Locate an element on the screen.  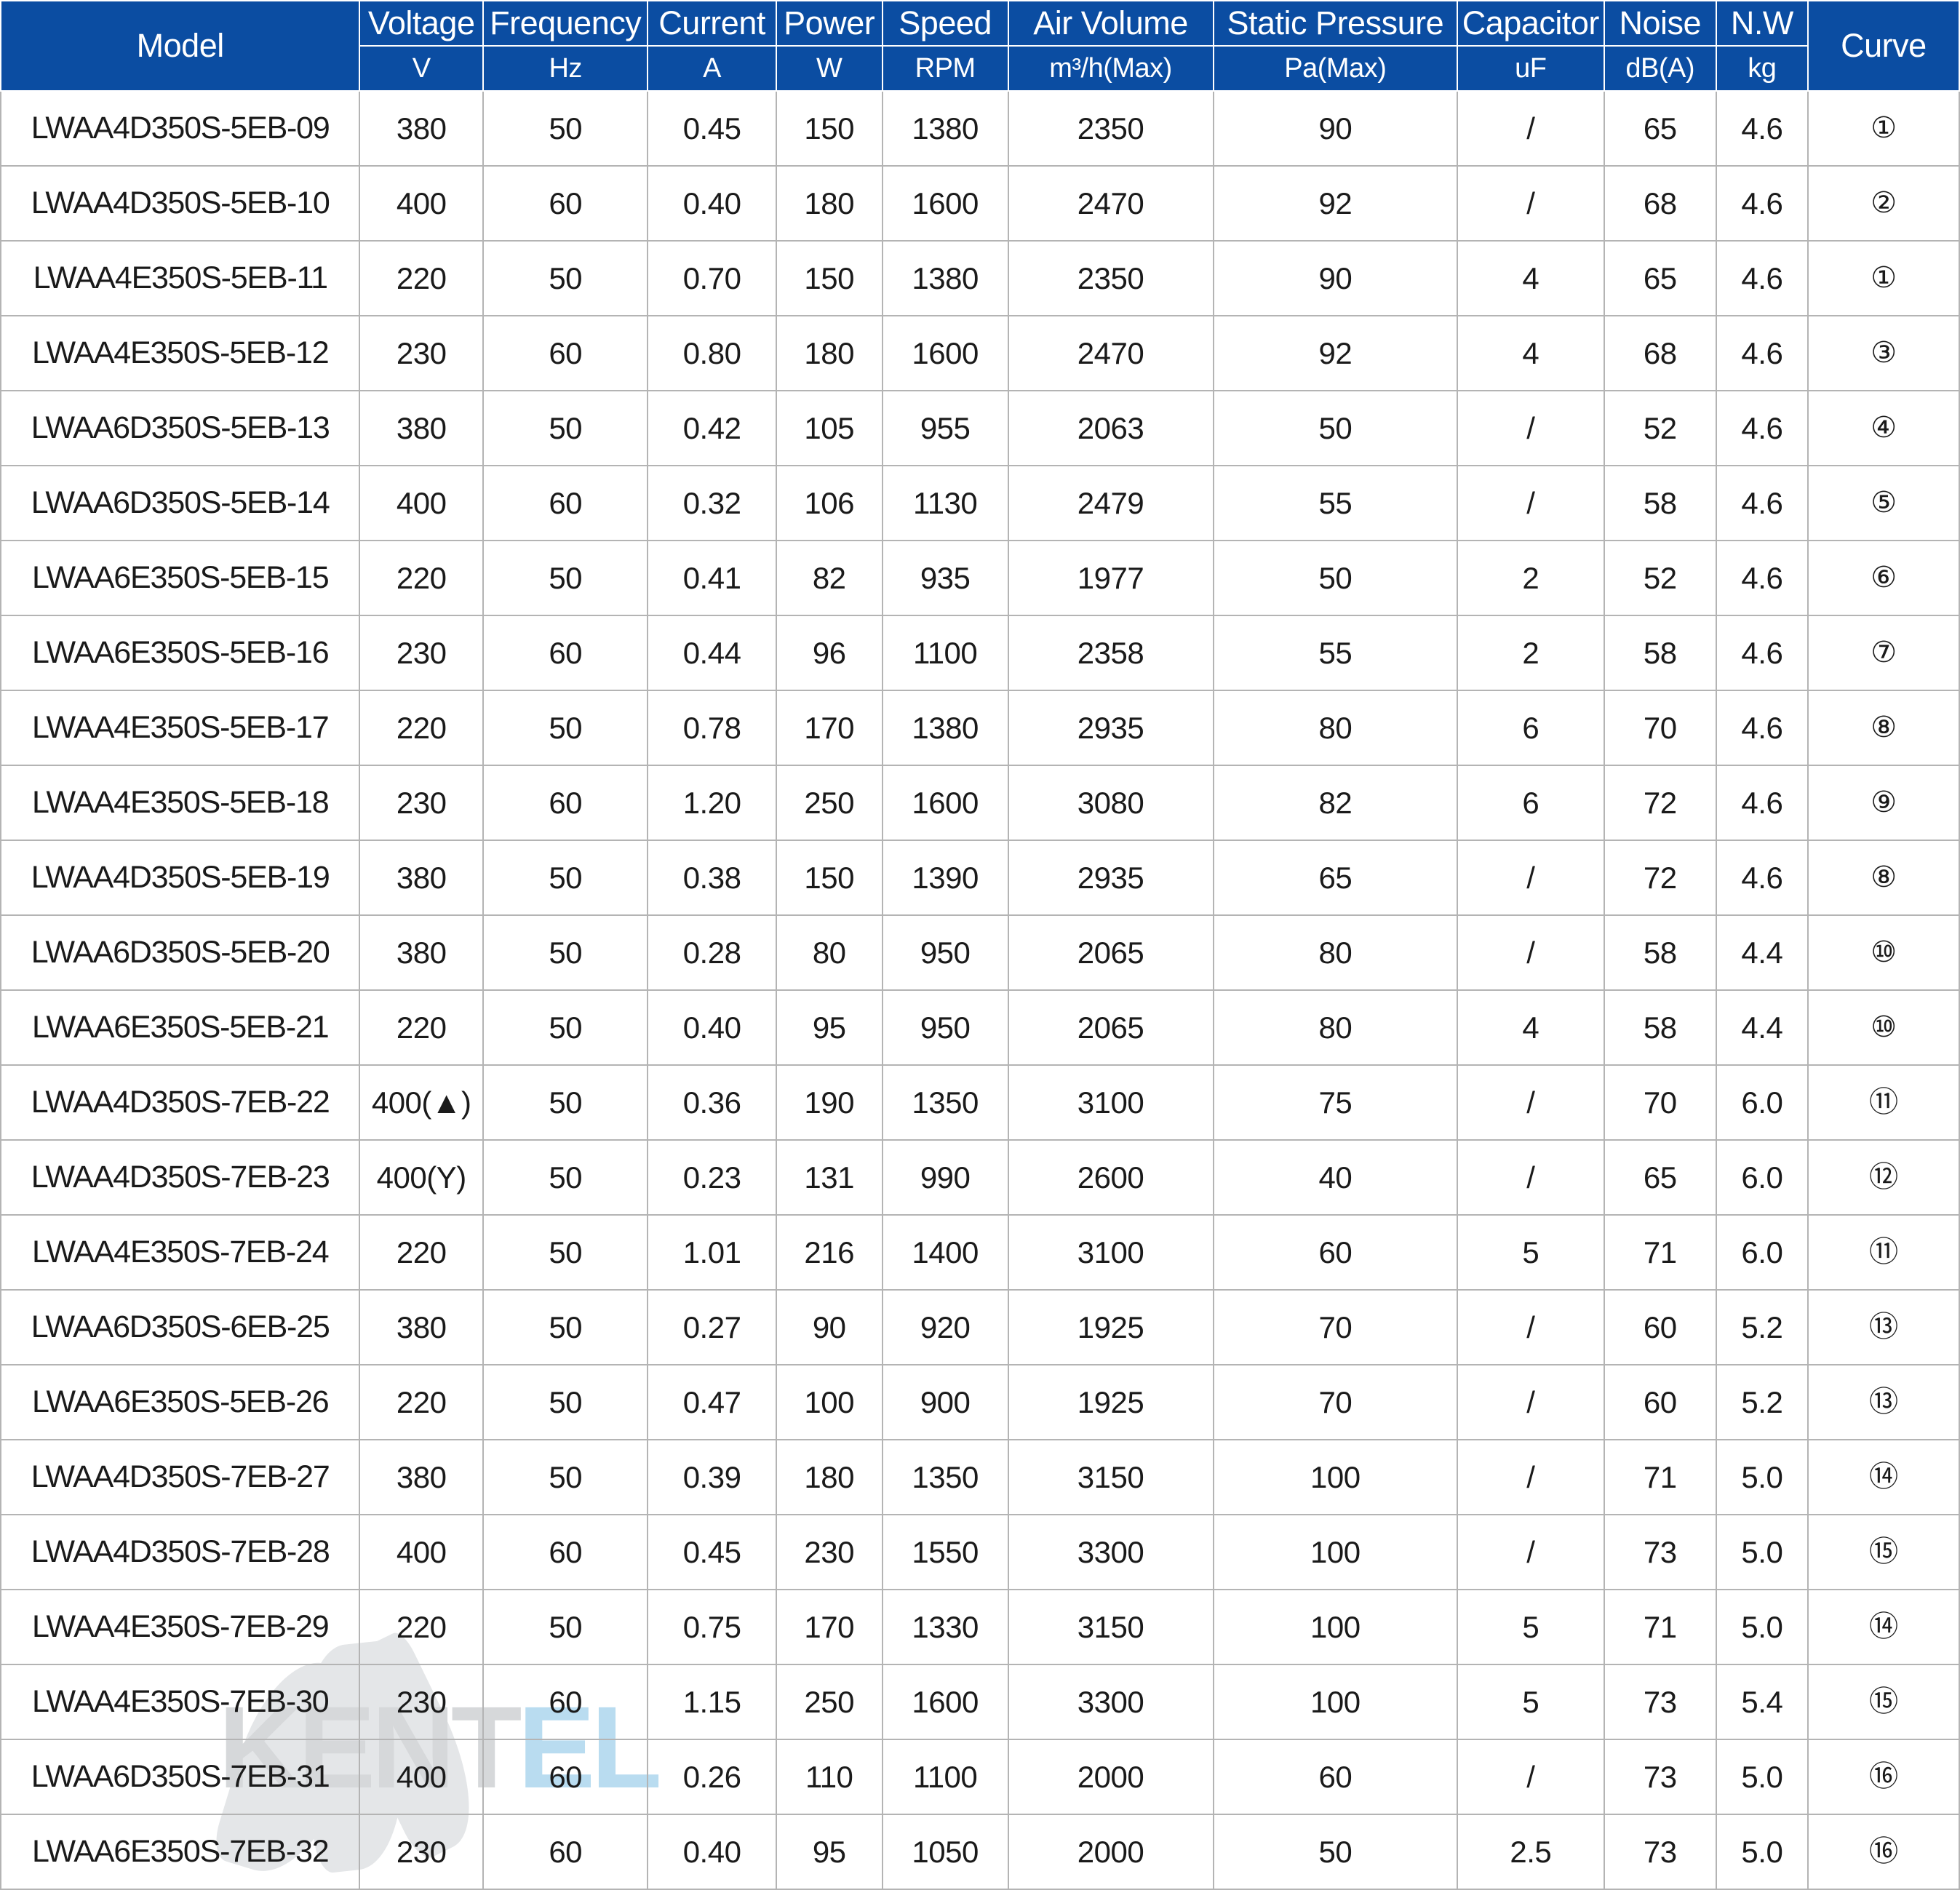
column-header-static-pressure: Static Pressure is located at coordinates (1335, 23).